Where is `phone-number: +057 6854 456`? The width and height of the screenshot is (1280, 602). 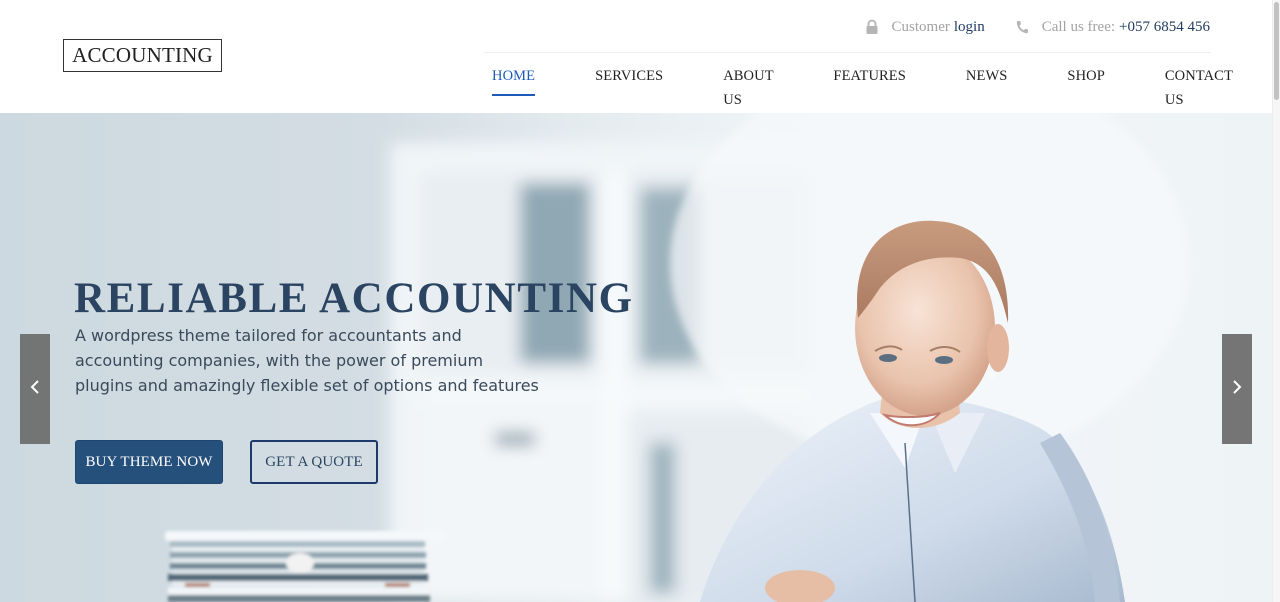
phone-number: +057 6854 456 is located at coordinates (1164, 27).